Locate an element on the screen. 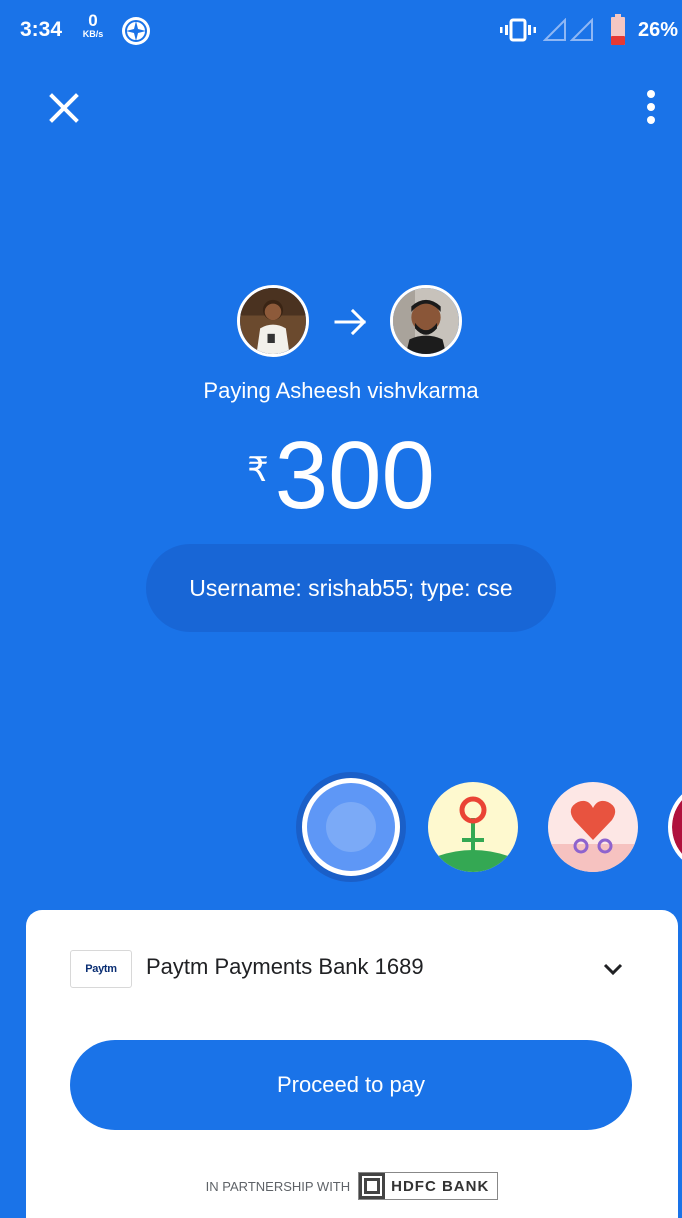  hdfc-logo: HDFC BANK is located at coordinates (428, 1186).